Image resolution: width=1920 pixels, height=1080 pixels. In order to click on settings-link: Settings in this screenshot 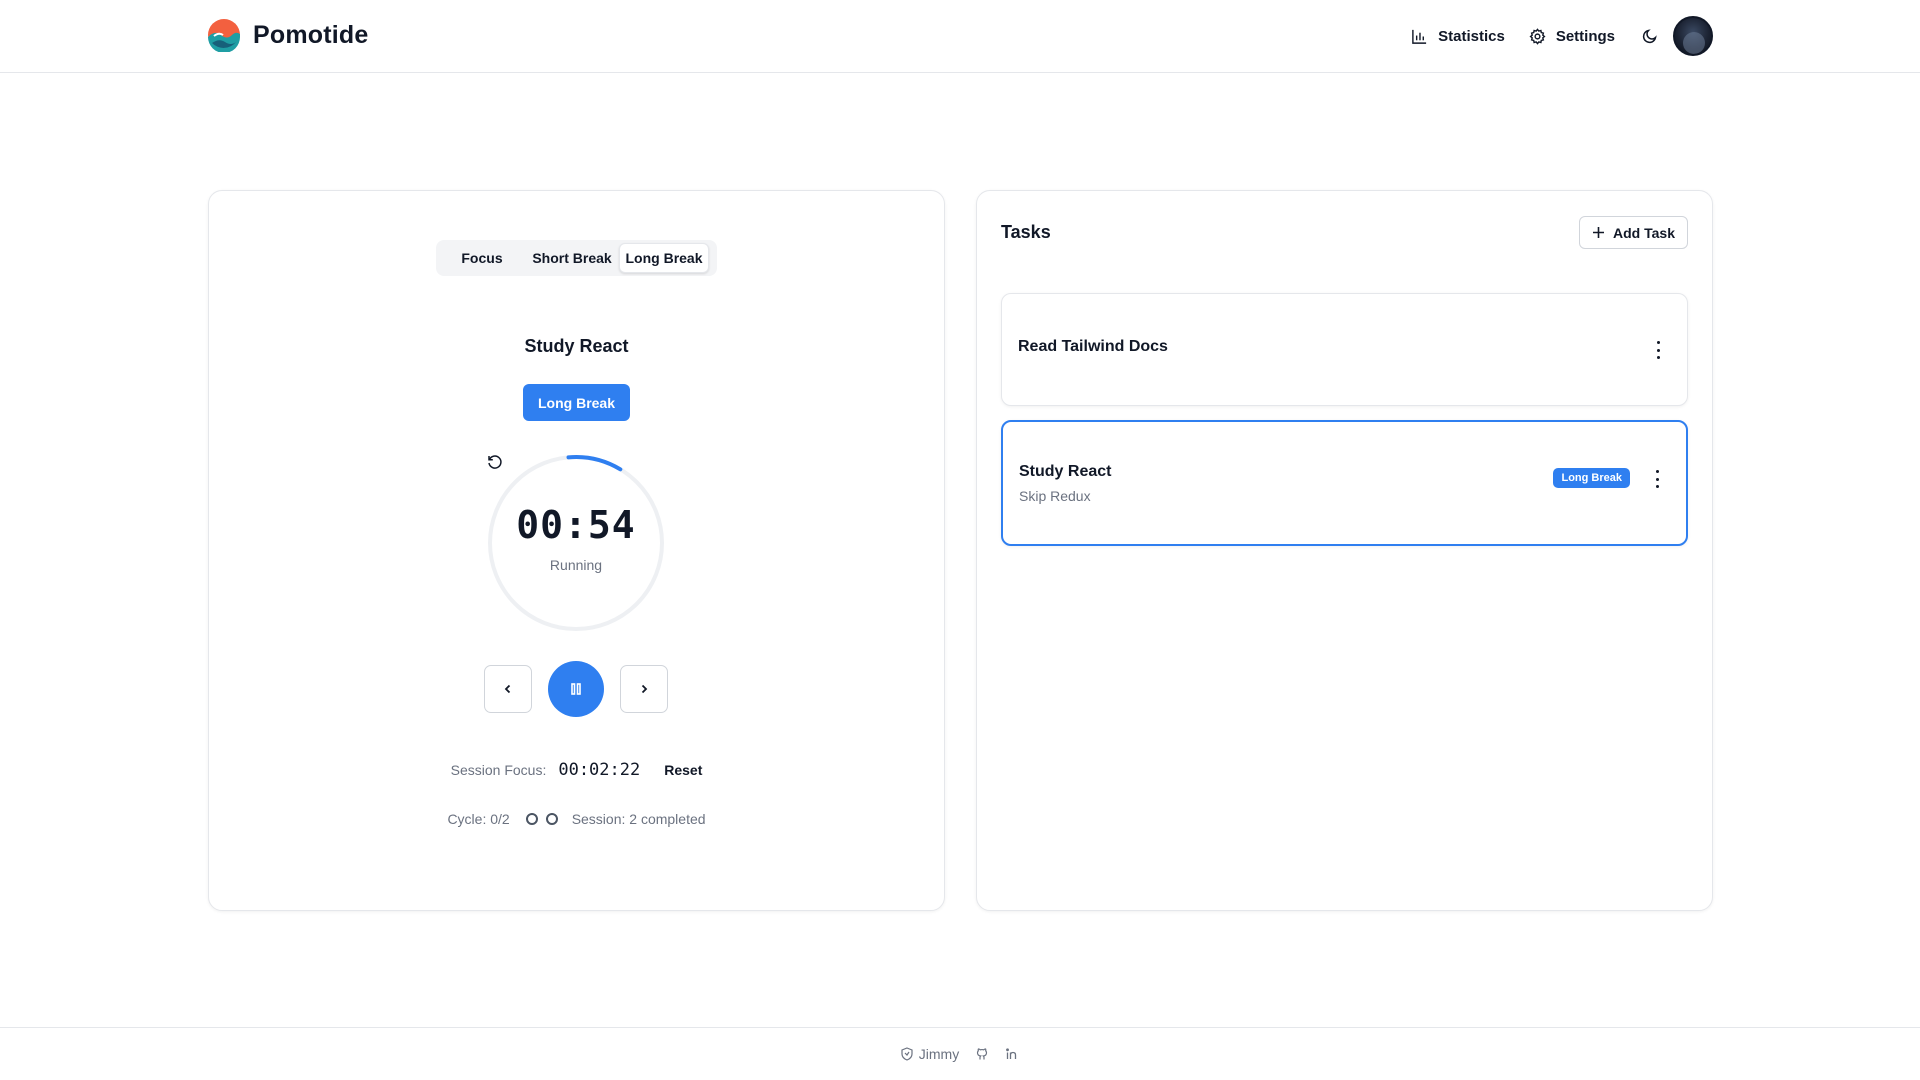, I will do `click(1572, 36)`.